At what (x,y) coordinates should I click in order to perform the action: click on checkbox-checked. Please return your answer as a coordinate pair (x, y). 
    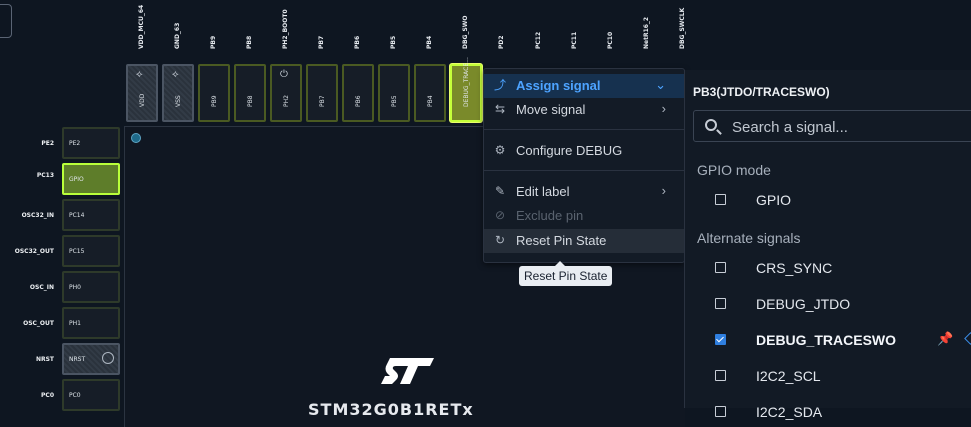
    Looking at the image, I should click on (720, 339).